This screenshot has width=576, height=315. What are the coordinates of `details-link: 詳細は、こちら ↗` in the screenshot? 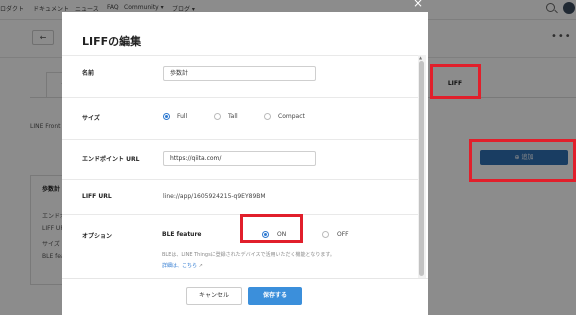 It's located at (182, 265).